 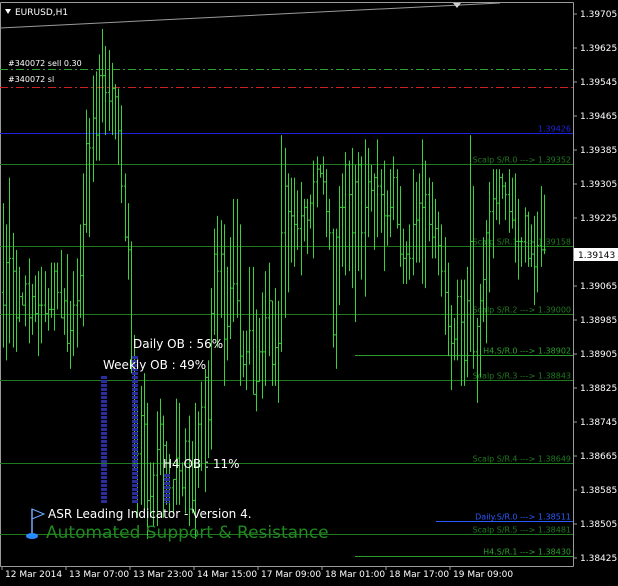 What do you see at coordinates (163, 575) in the screenshot?
I see `time-tick-label: 13 Mar 23:00` at bounding box center [163, 575].